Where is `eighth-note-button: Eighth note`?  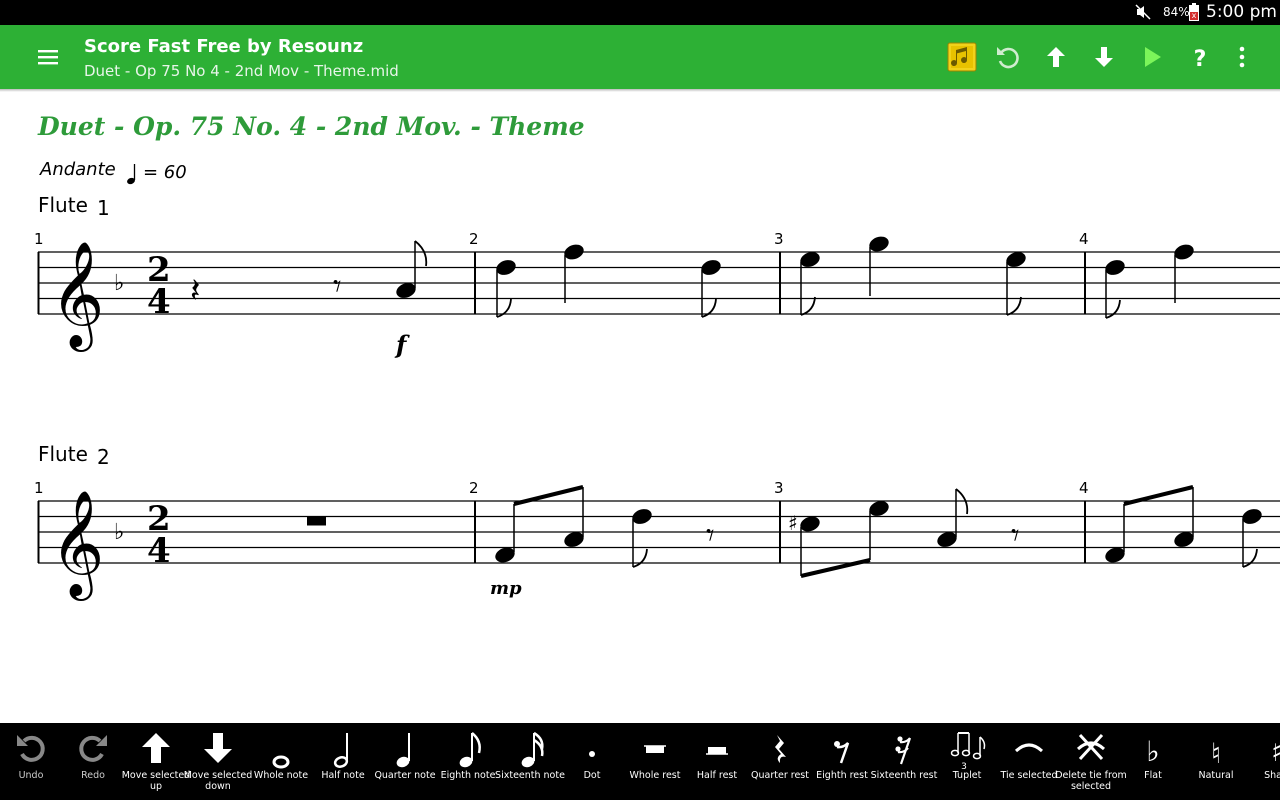
eighth-note-button: Eighth note is located at coordinates (468, 761).